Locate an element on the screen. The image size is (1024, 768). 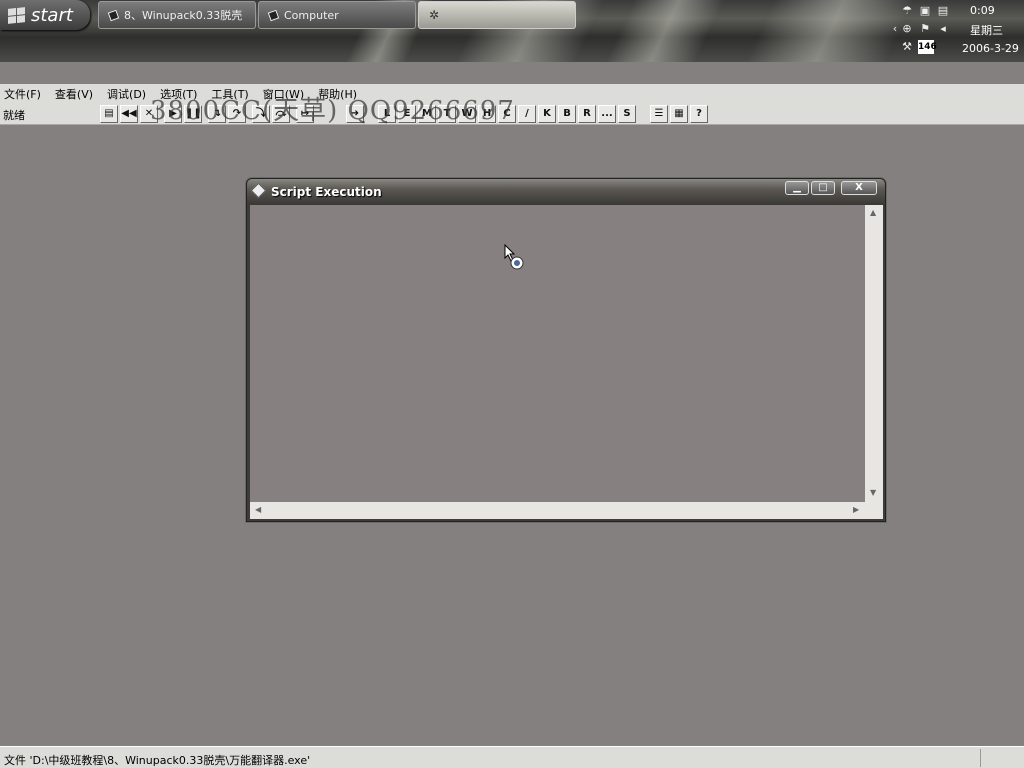
step-into-icon: ↴ is located at coordinates (217, 114).